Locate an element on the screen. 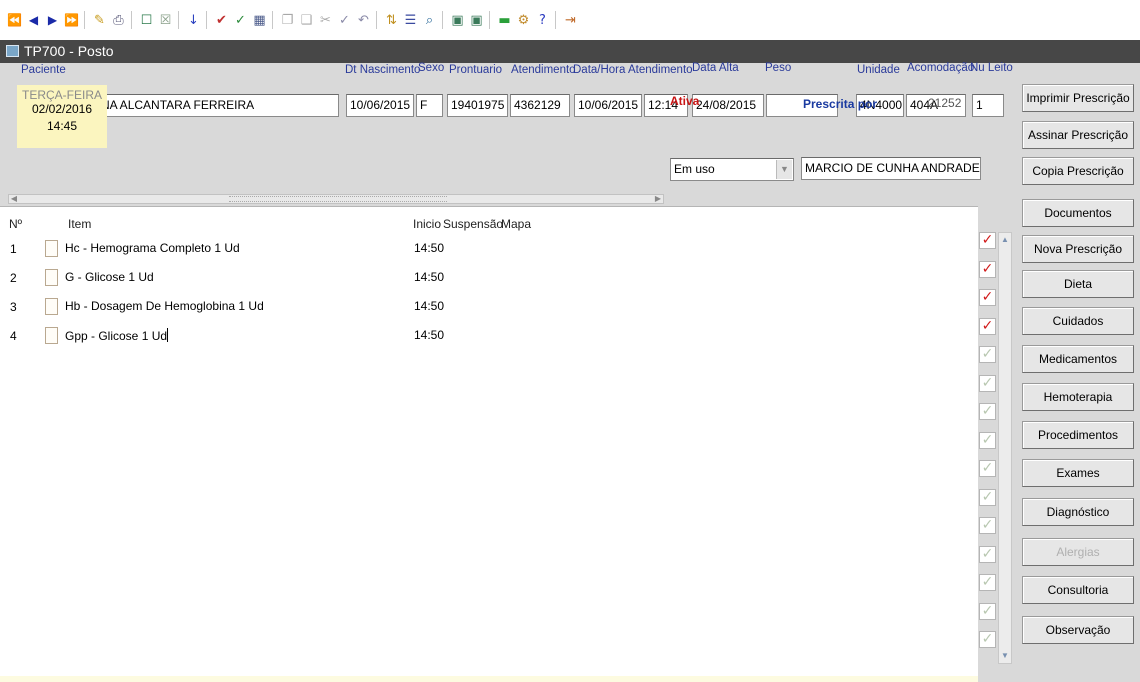 This screenshot has width=1140, height=682. data-alta-field: 24/08/2015 is located at coordinates (728, 105).